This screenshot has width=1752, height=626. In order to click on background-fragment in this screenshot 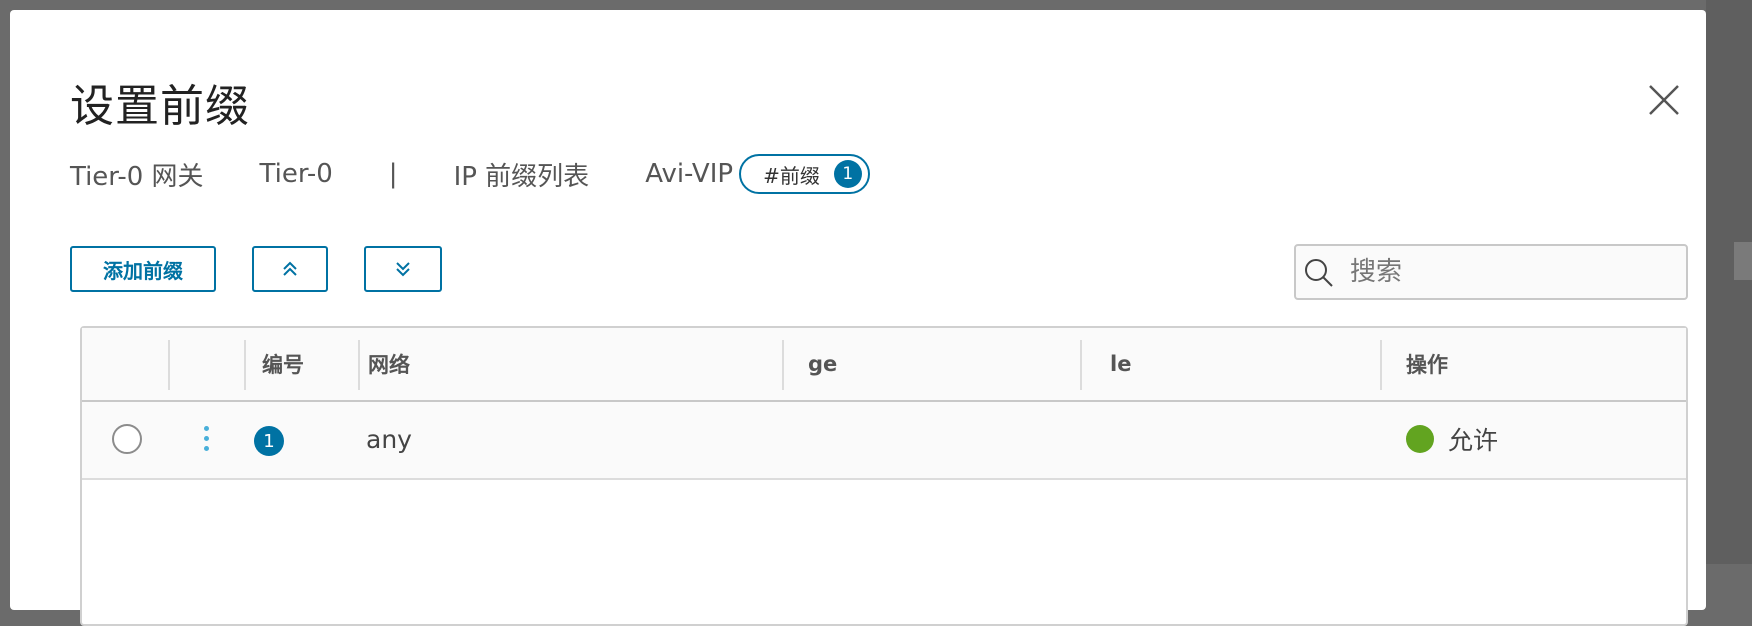, I will do `click(1743, 261)`.